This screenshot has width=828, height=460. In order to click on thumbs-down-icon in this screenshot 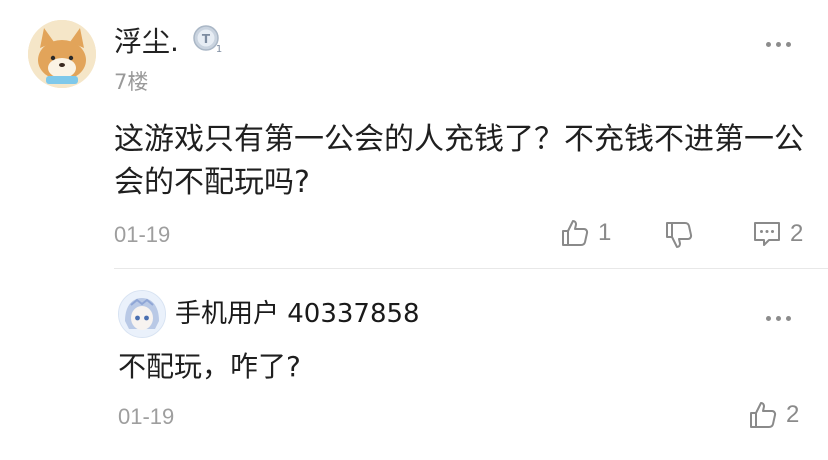, I will do `click(679, 235)`.